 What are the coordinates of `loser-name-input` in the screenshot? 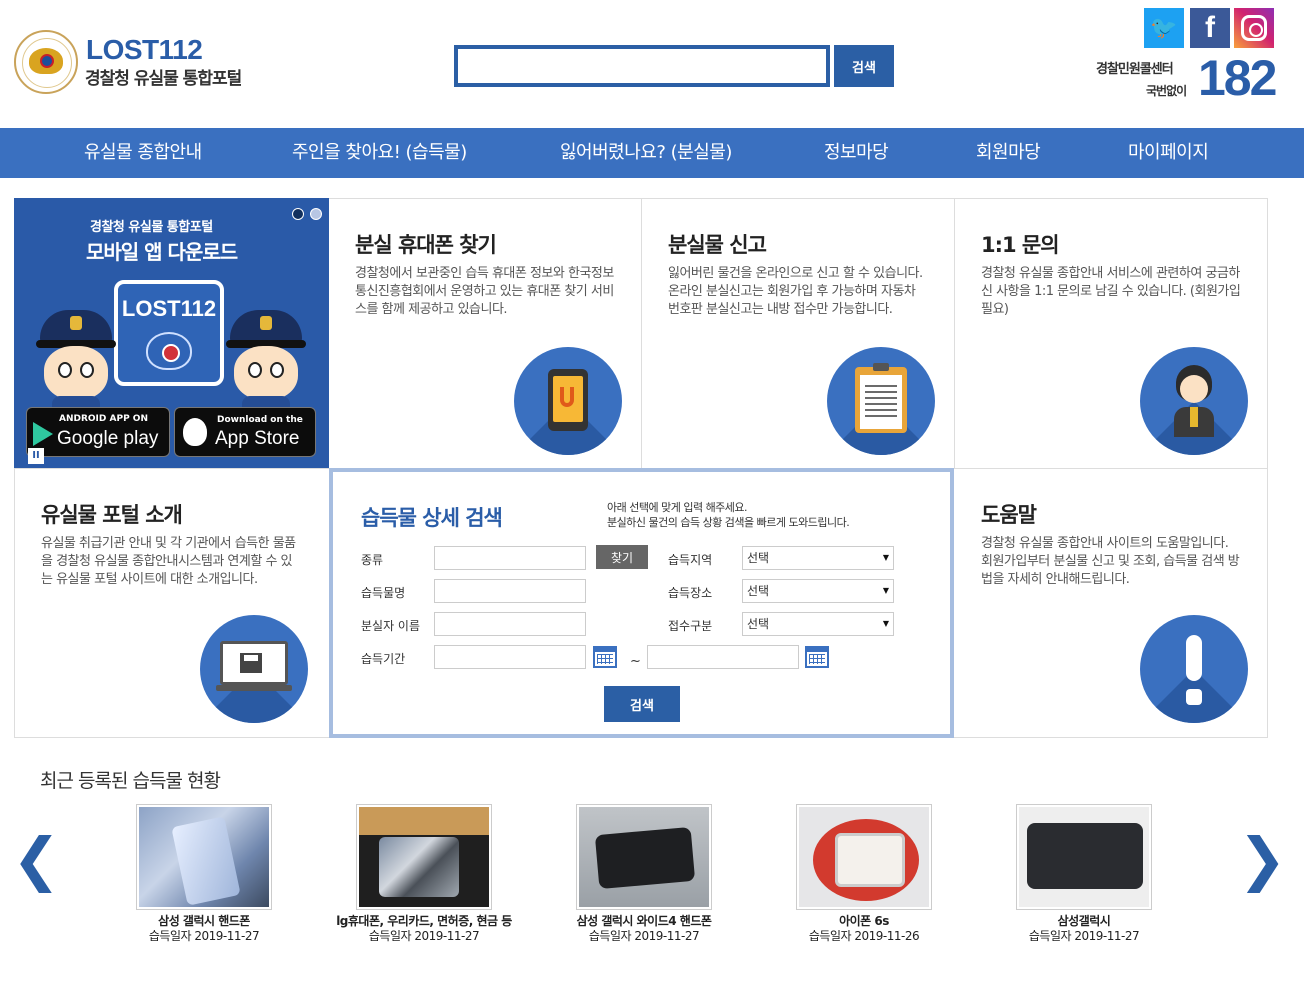 It's located at (510, 624).